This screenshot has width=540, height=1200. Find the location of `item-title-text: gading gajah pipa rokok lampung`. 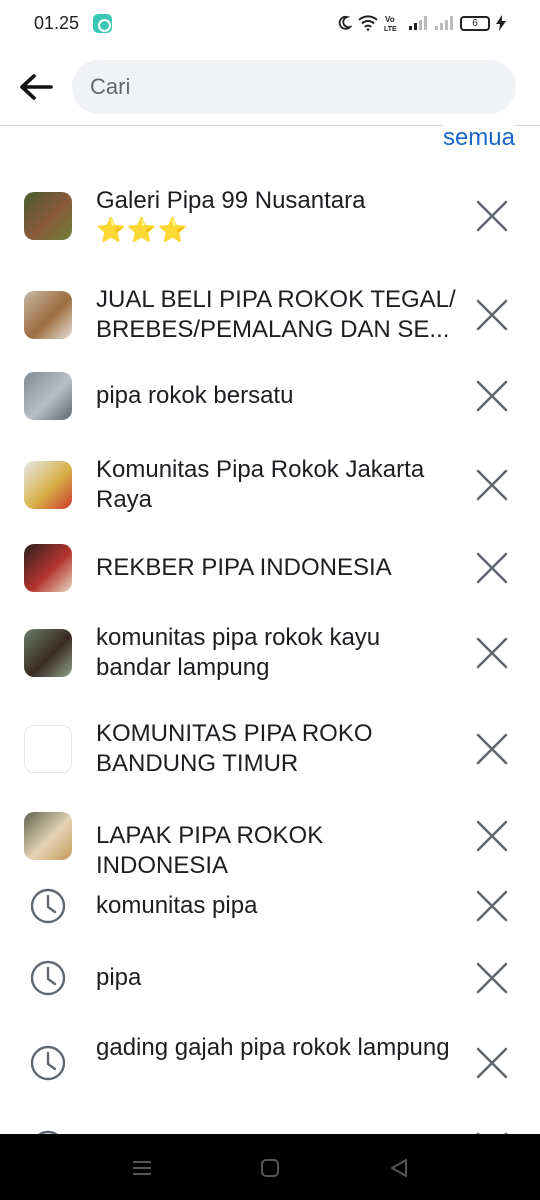

item-title-text: gading gajah pipa rokok lampung is located at coordinates (273, 1047).